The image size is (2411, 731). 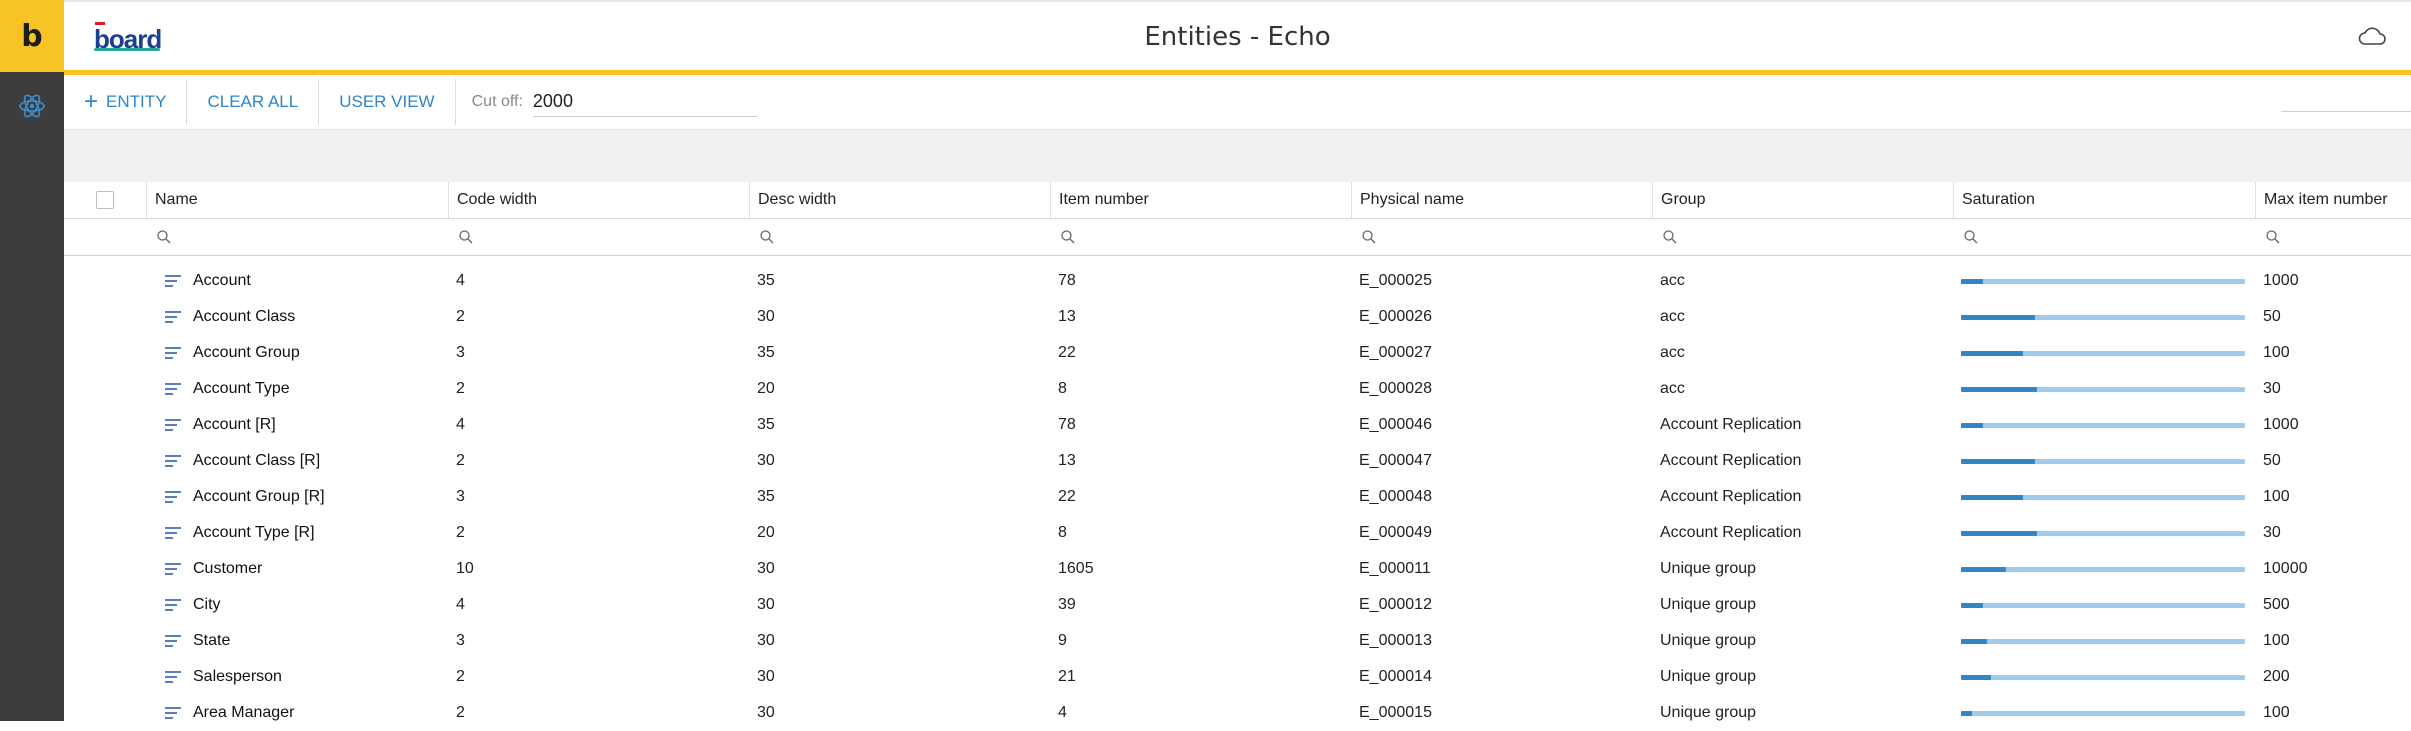 What do you see at coordinates (241, 389) in the screenshot?
I see `entity-name: Account Type` at bounding box center [241, 389].